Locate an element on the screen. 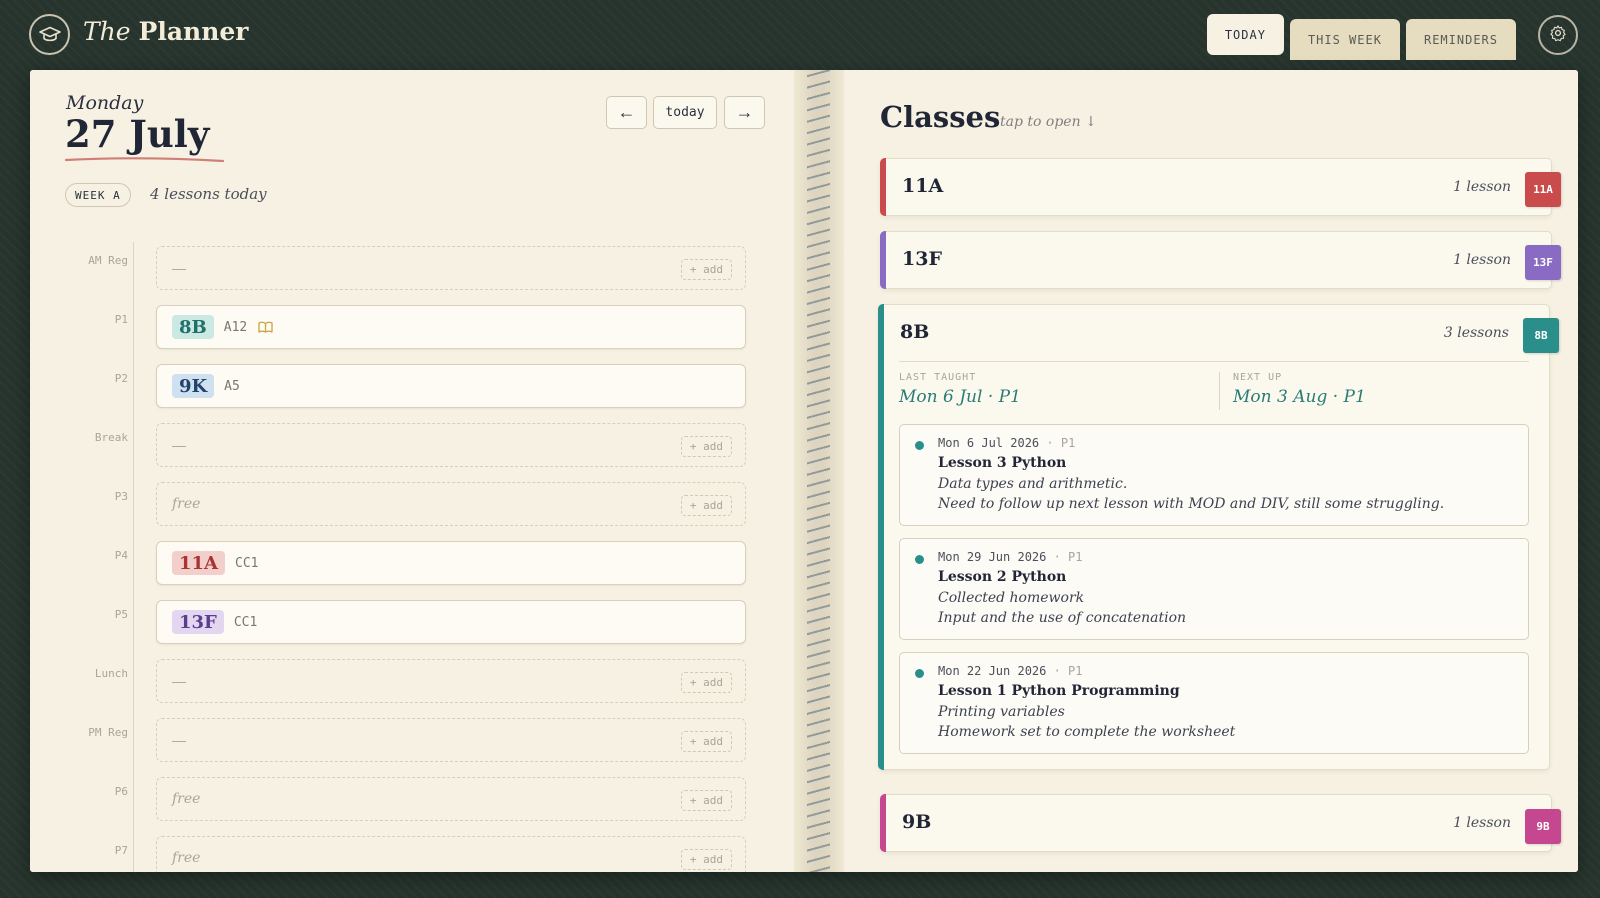 Image resolution: width=1600 pixels, height=898 pixels. period-label: P6 is located at coordinates (121, 791).